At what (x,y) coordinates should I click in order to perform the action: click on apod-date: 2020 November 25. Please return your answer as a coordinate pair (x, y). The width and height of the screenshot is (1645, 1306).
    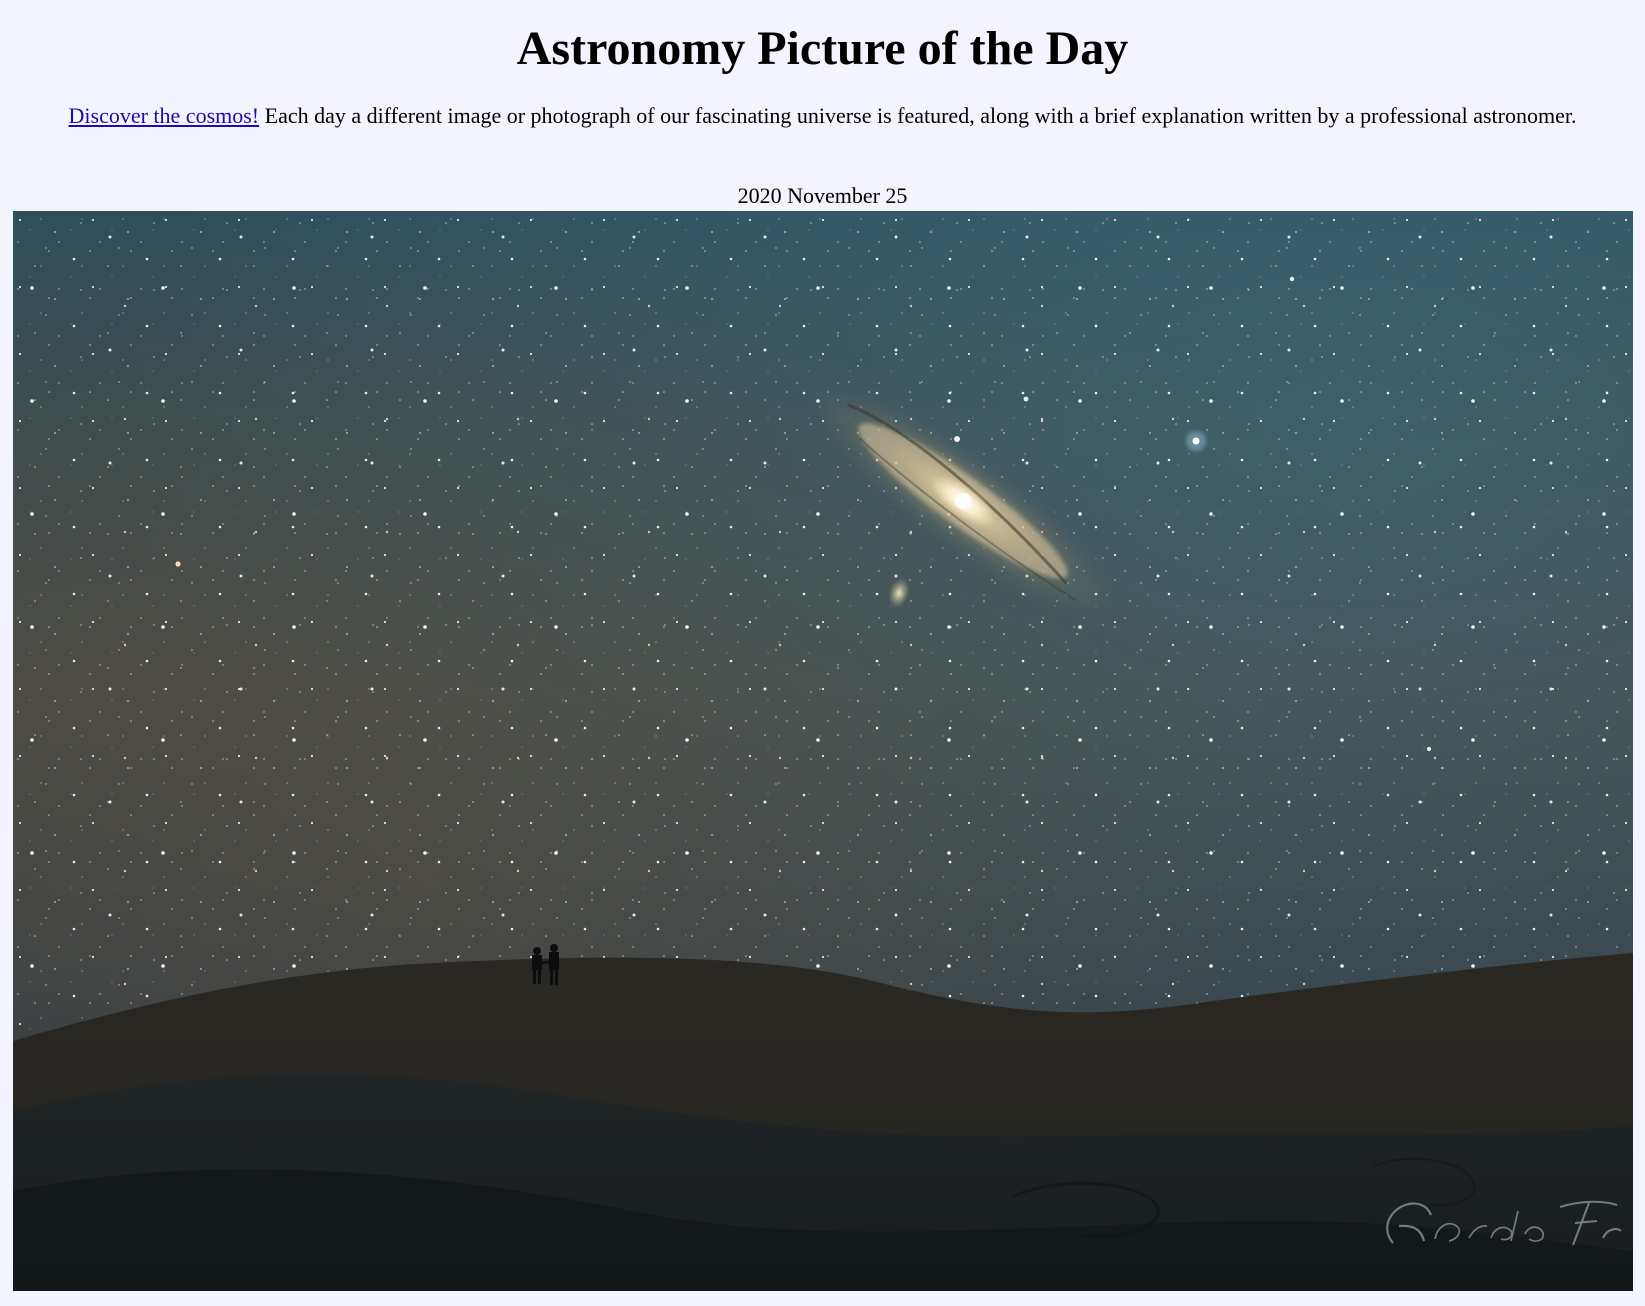
    Looking at the image, I should click on (822, 195).